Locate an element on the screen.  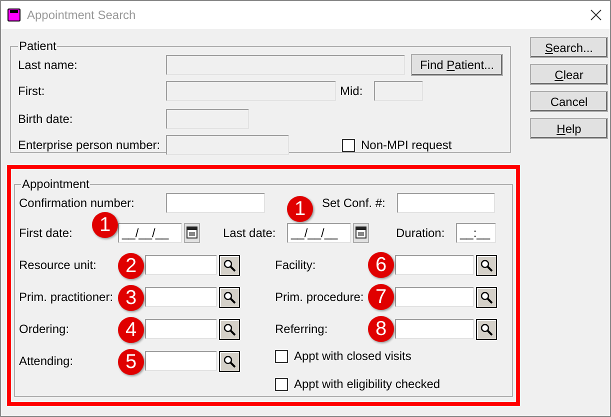
field-label: Facility: is located at coordinates (296, 265).